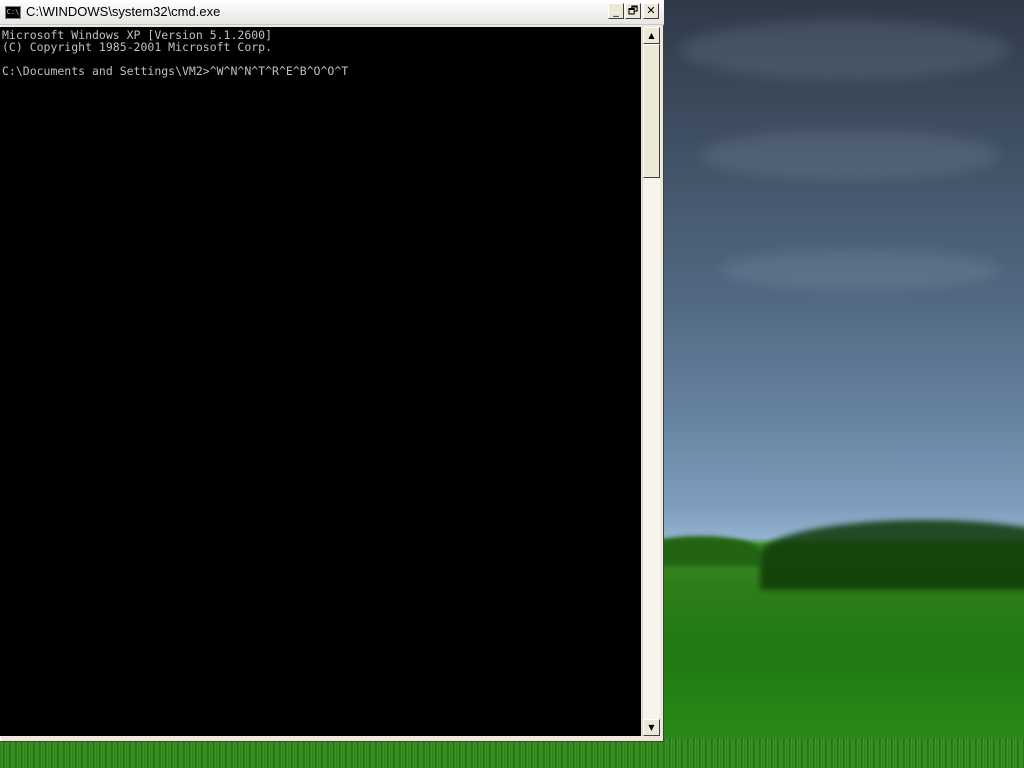  Describe the element at coordinates (651, 11) in the screenshot. I see `close-button: ✕` at that location.